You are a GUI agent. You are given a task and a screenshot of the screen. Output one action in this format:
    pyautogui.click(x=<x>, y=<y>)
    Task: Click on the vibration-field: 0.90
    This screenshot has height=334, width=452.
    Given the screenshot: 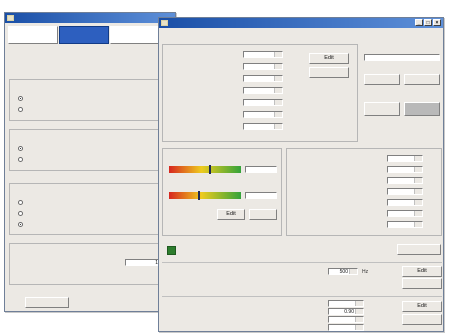 What is the action you would take?
    pyautogui.click(x=346, y=311)
    